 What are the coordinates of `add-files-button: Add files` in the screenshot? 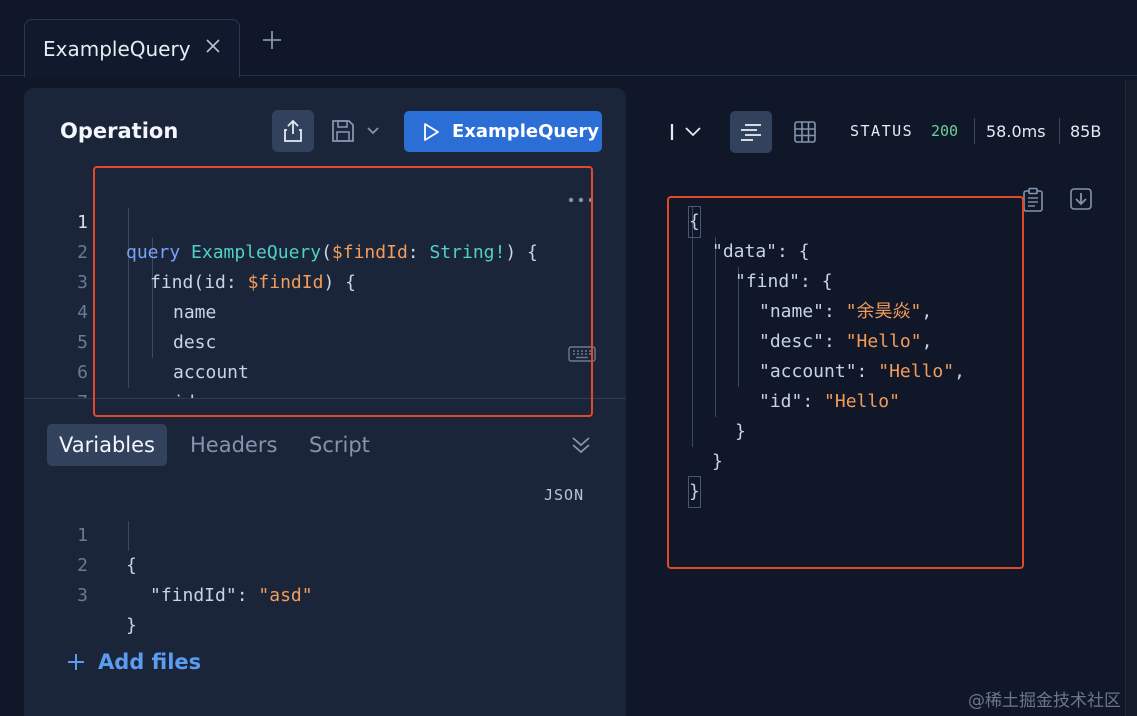 It's located at (133, 662).